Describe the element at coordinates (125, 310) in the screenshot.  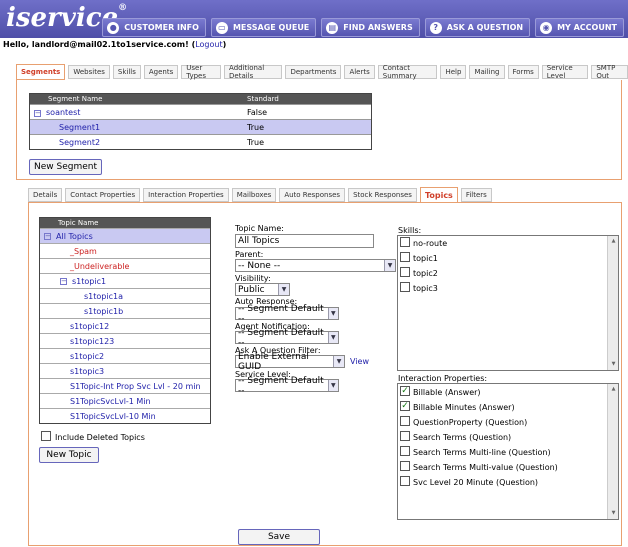
I see `list-item: s1topic1b` at that location.